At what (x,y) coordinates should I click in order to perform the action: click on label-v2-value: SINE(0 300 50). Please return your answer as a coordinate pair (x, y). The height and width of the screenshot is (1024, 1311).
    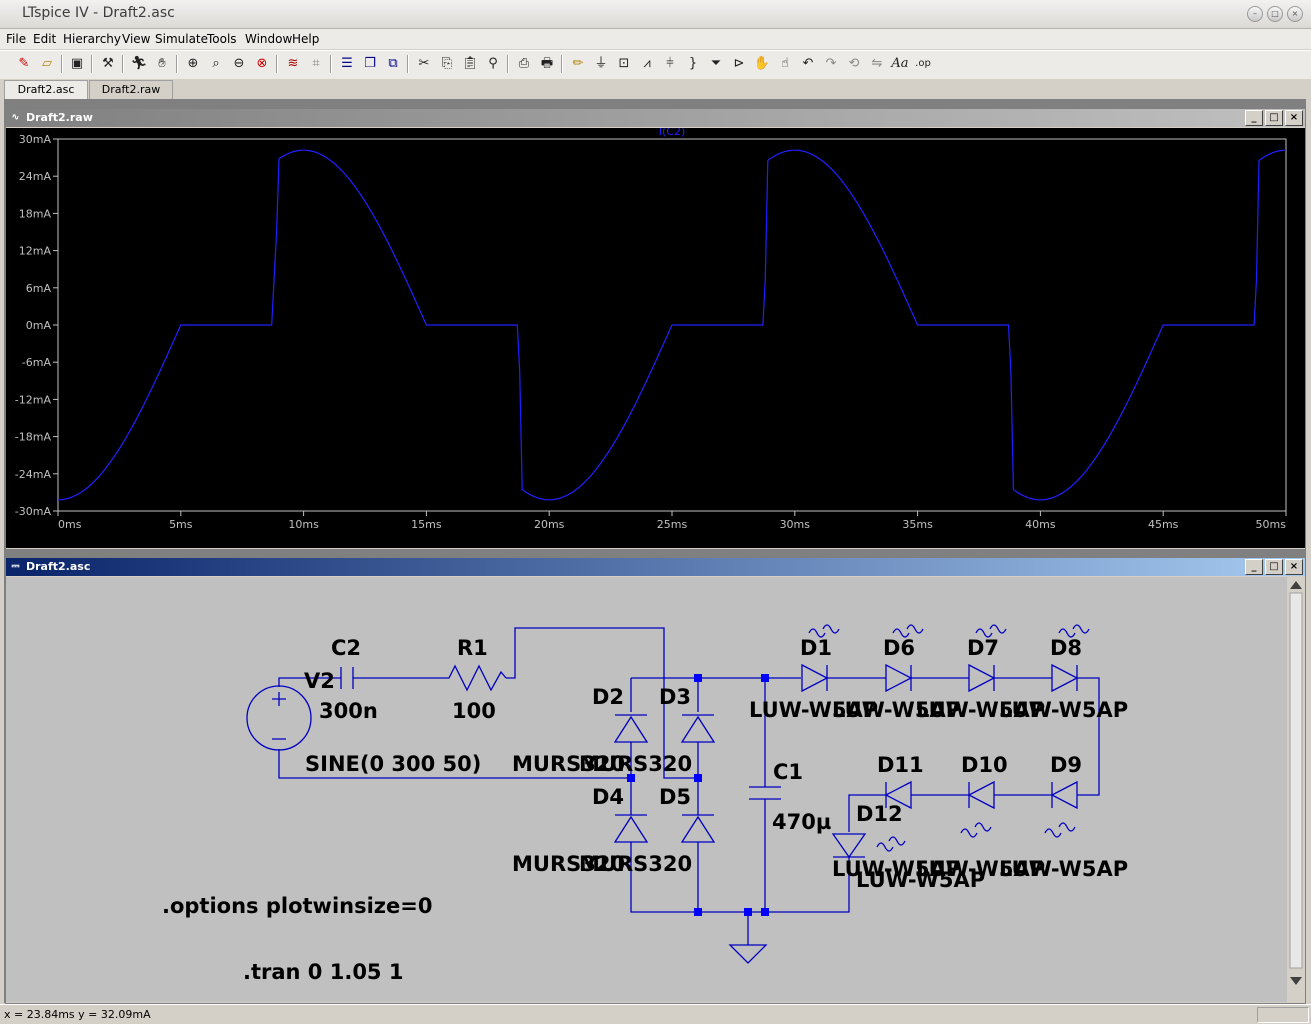
    Looking at the image, I should click on (393, 764).